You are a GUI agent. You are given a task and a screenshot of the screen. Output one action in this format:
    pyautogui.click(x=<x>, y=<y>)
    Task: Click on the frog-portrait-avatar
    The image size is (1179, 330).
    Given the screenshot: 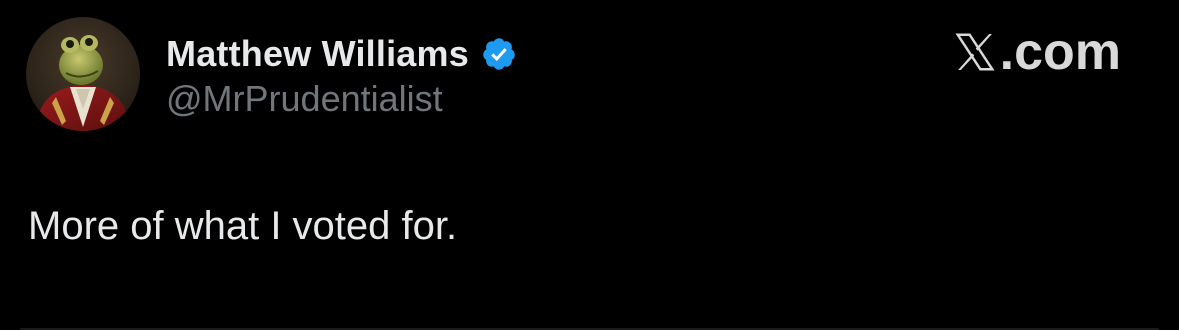 What is the action you would take?
    pyautogui.click(x=83, y=74)
    